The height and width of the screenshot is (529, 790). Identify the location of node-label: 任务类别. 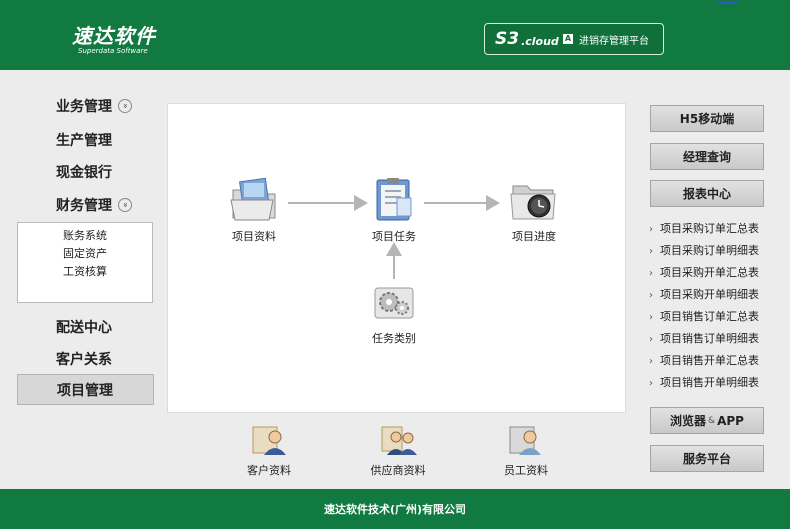
(394, 338).